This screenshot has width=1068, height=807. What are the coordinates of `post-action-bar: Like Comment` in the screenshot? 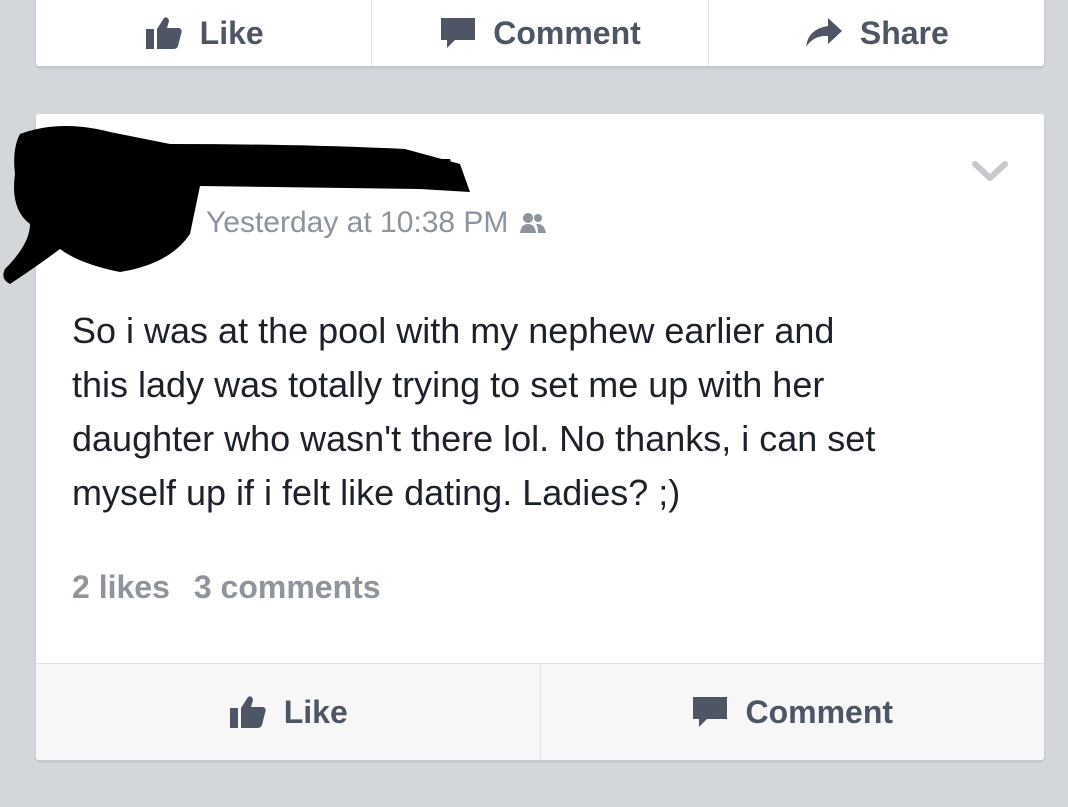 It's located at (540, 711).